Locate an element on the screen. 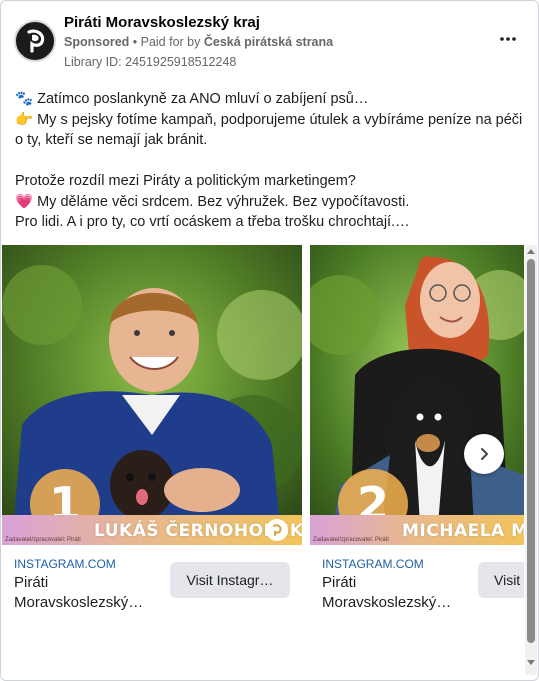 This screenshot has width=539, height=681. chevron-right-icon is located at coordinates (484, 454).